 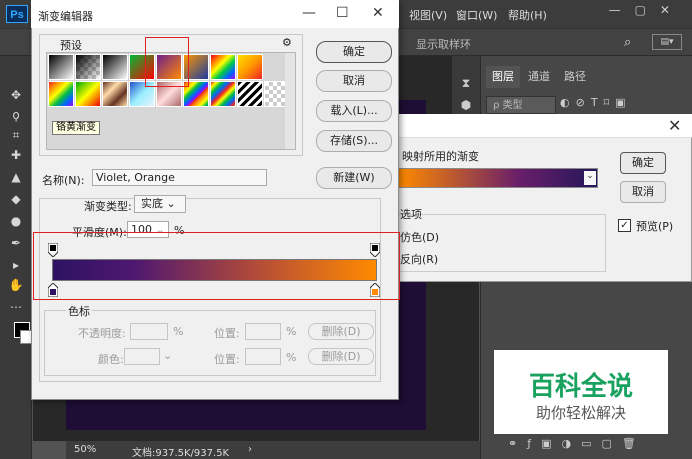 I want to click on crop-icon: ⌗, so click(x=16, y=135).